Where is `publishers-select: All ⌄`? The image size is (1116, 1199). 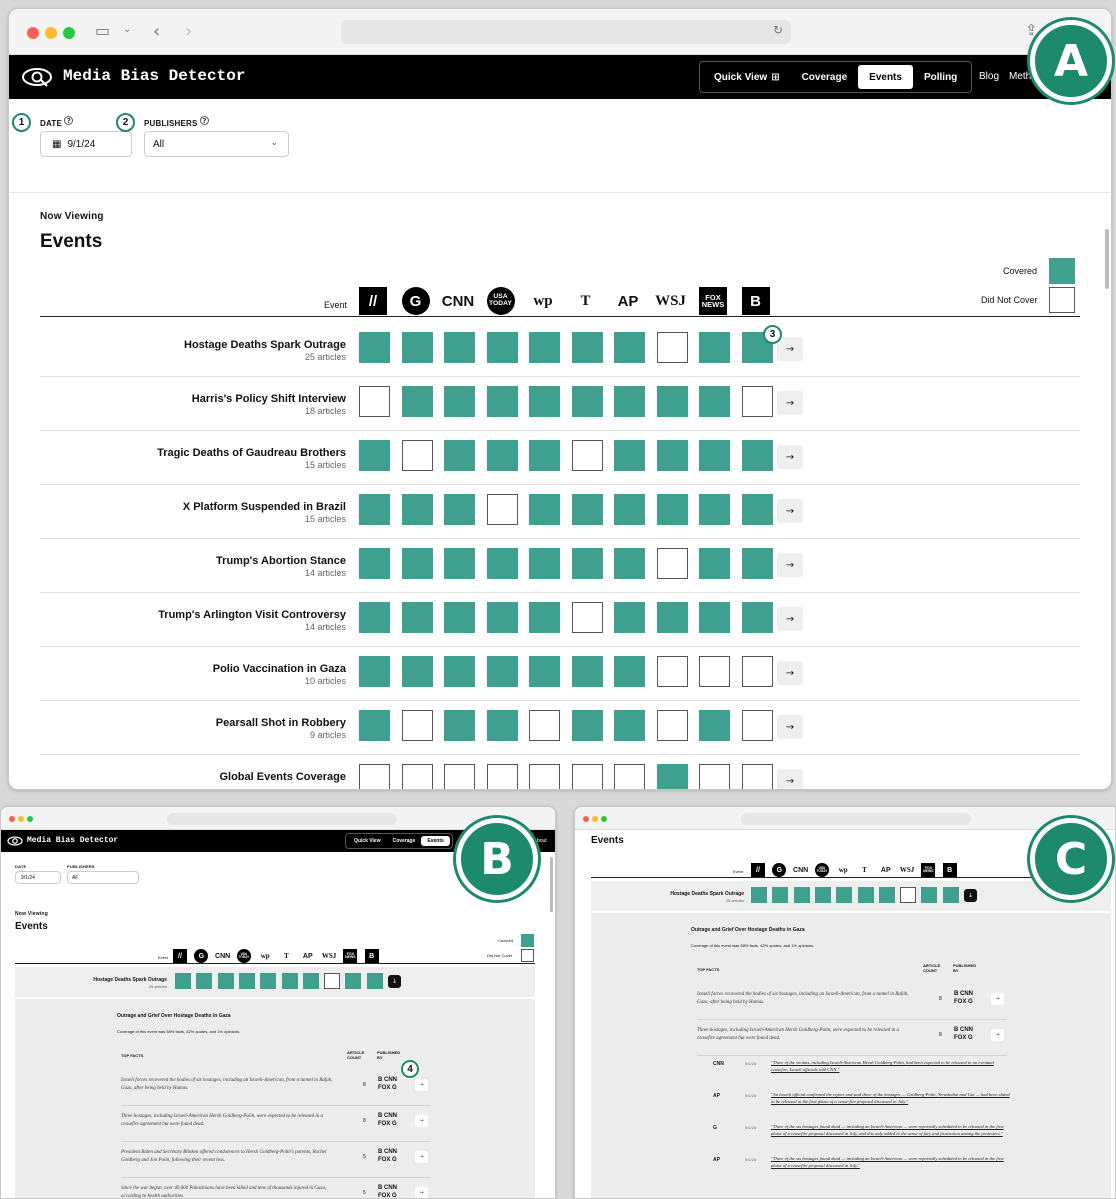
publishers-select: All ⌄ is located at coordinates (216, 144).